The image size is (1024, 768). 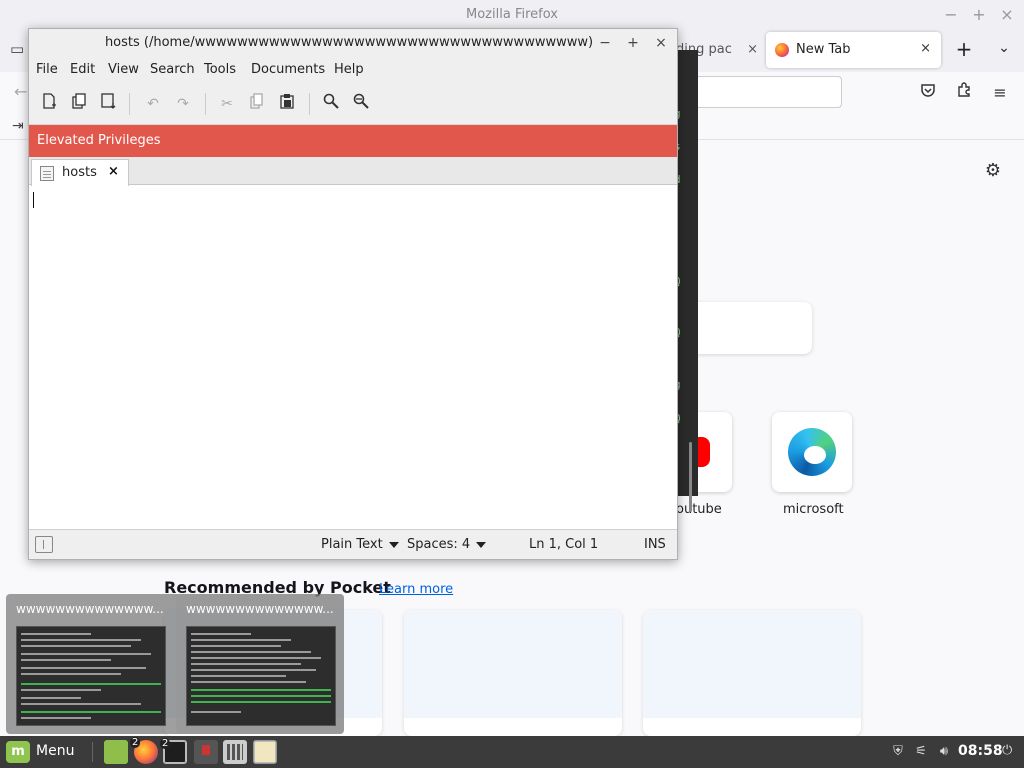 I want to click on new-tab-button: +, so click(x=964, y=49).